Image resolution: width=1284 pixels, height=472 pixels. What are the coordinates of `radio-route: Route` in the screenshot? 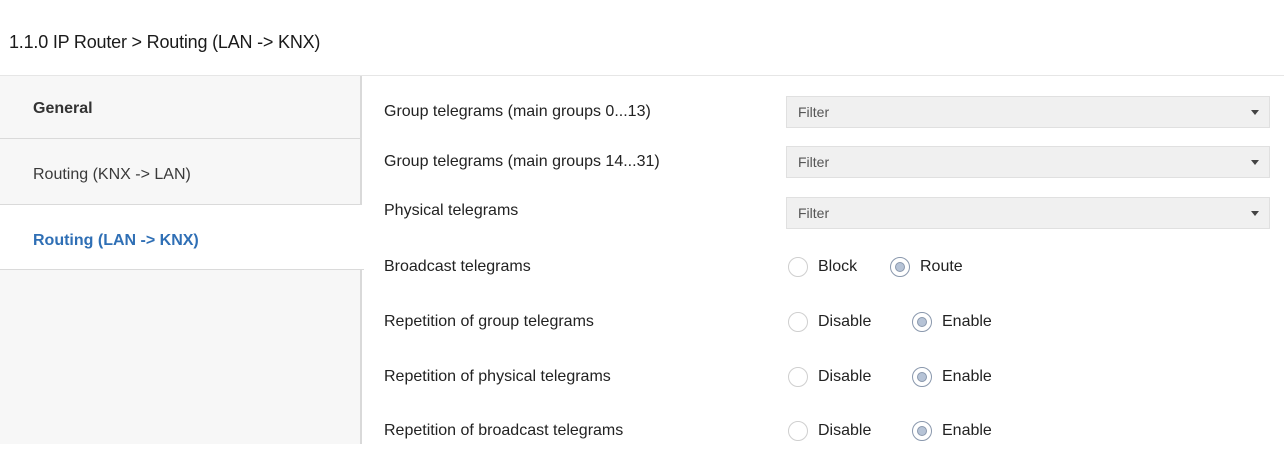 It's located at (940, 268).